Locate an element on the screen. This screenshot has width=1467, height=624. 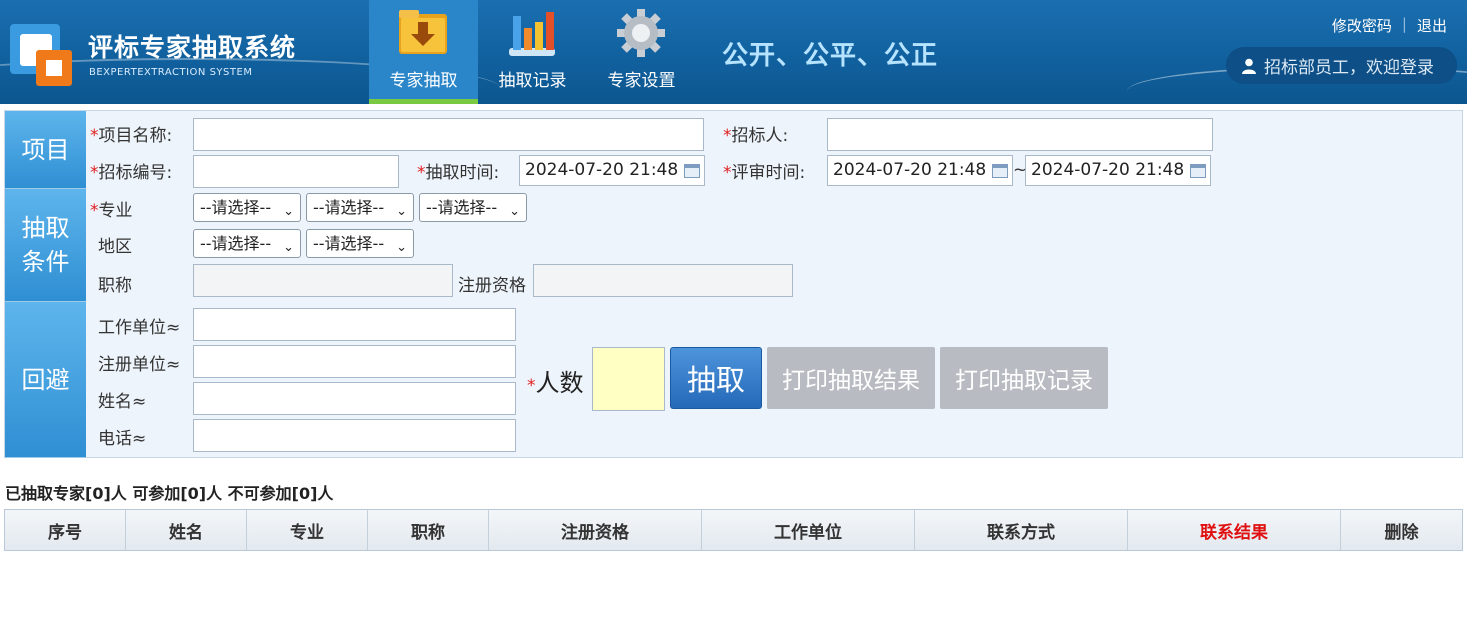
nav-label: 专家设置 is located at coordinates (641, 81).